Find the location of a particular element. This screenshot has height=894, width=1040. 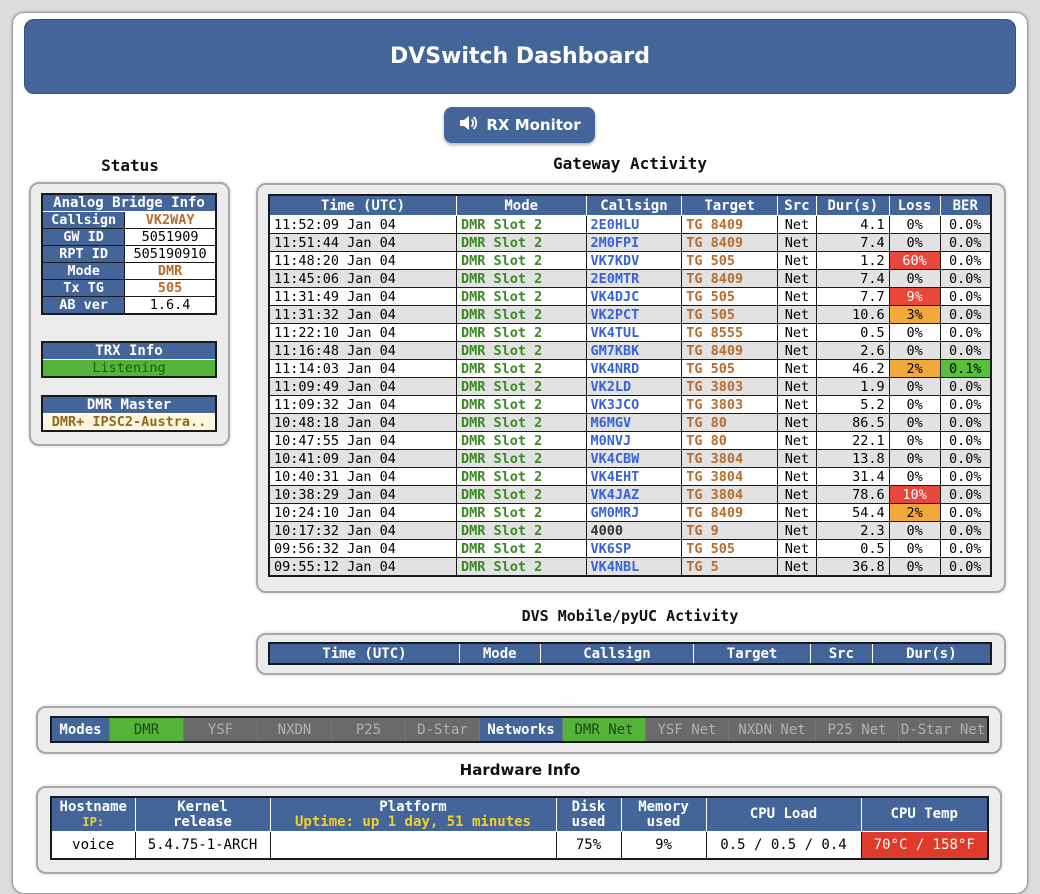

target-cell: TG 505 is located at coordinates (729, 548).